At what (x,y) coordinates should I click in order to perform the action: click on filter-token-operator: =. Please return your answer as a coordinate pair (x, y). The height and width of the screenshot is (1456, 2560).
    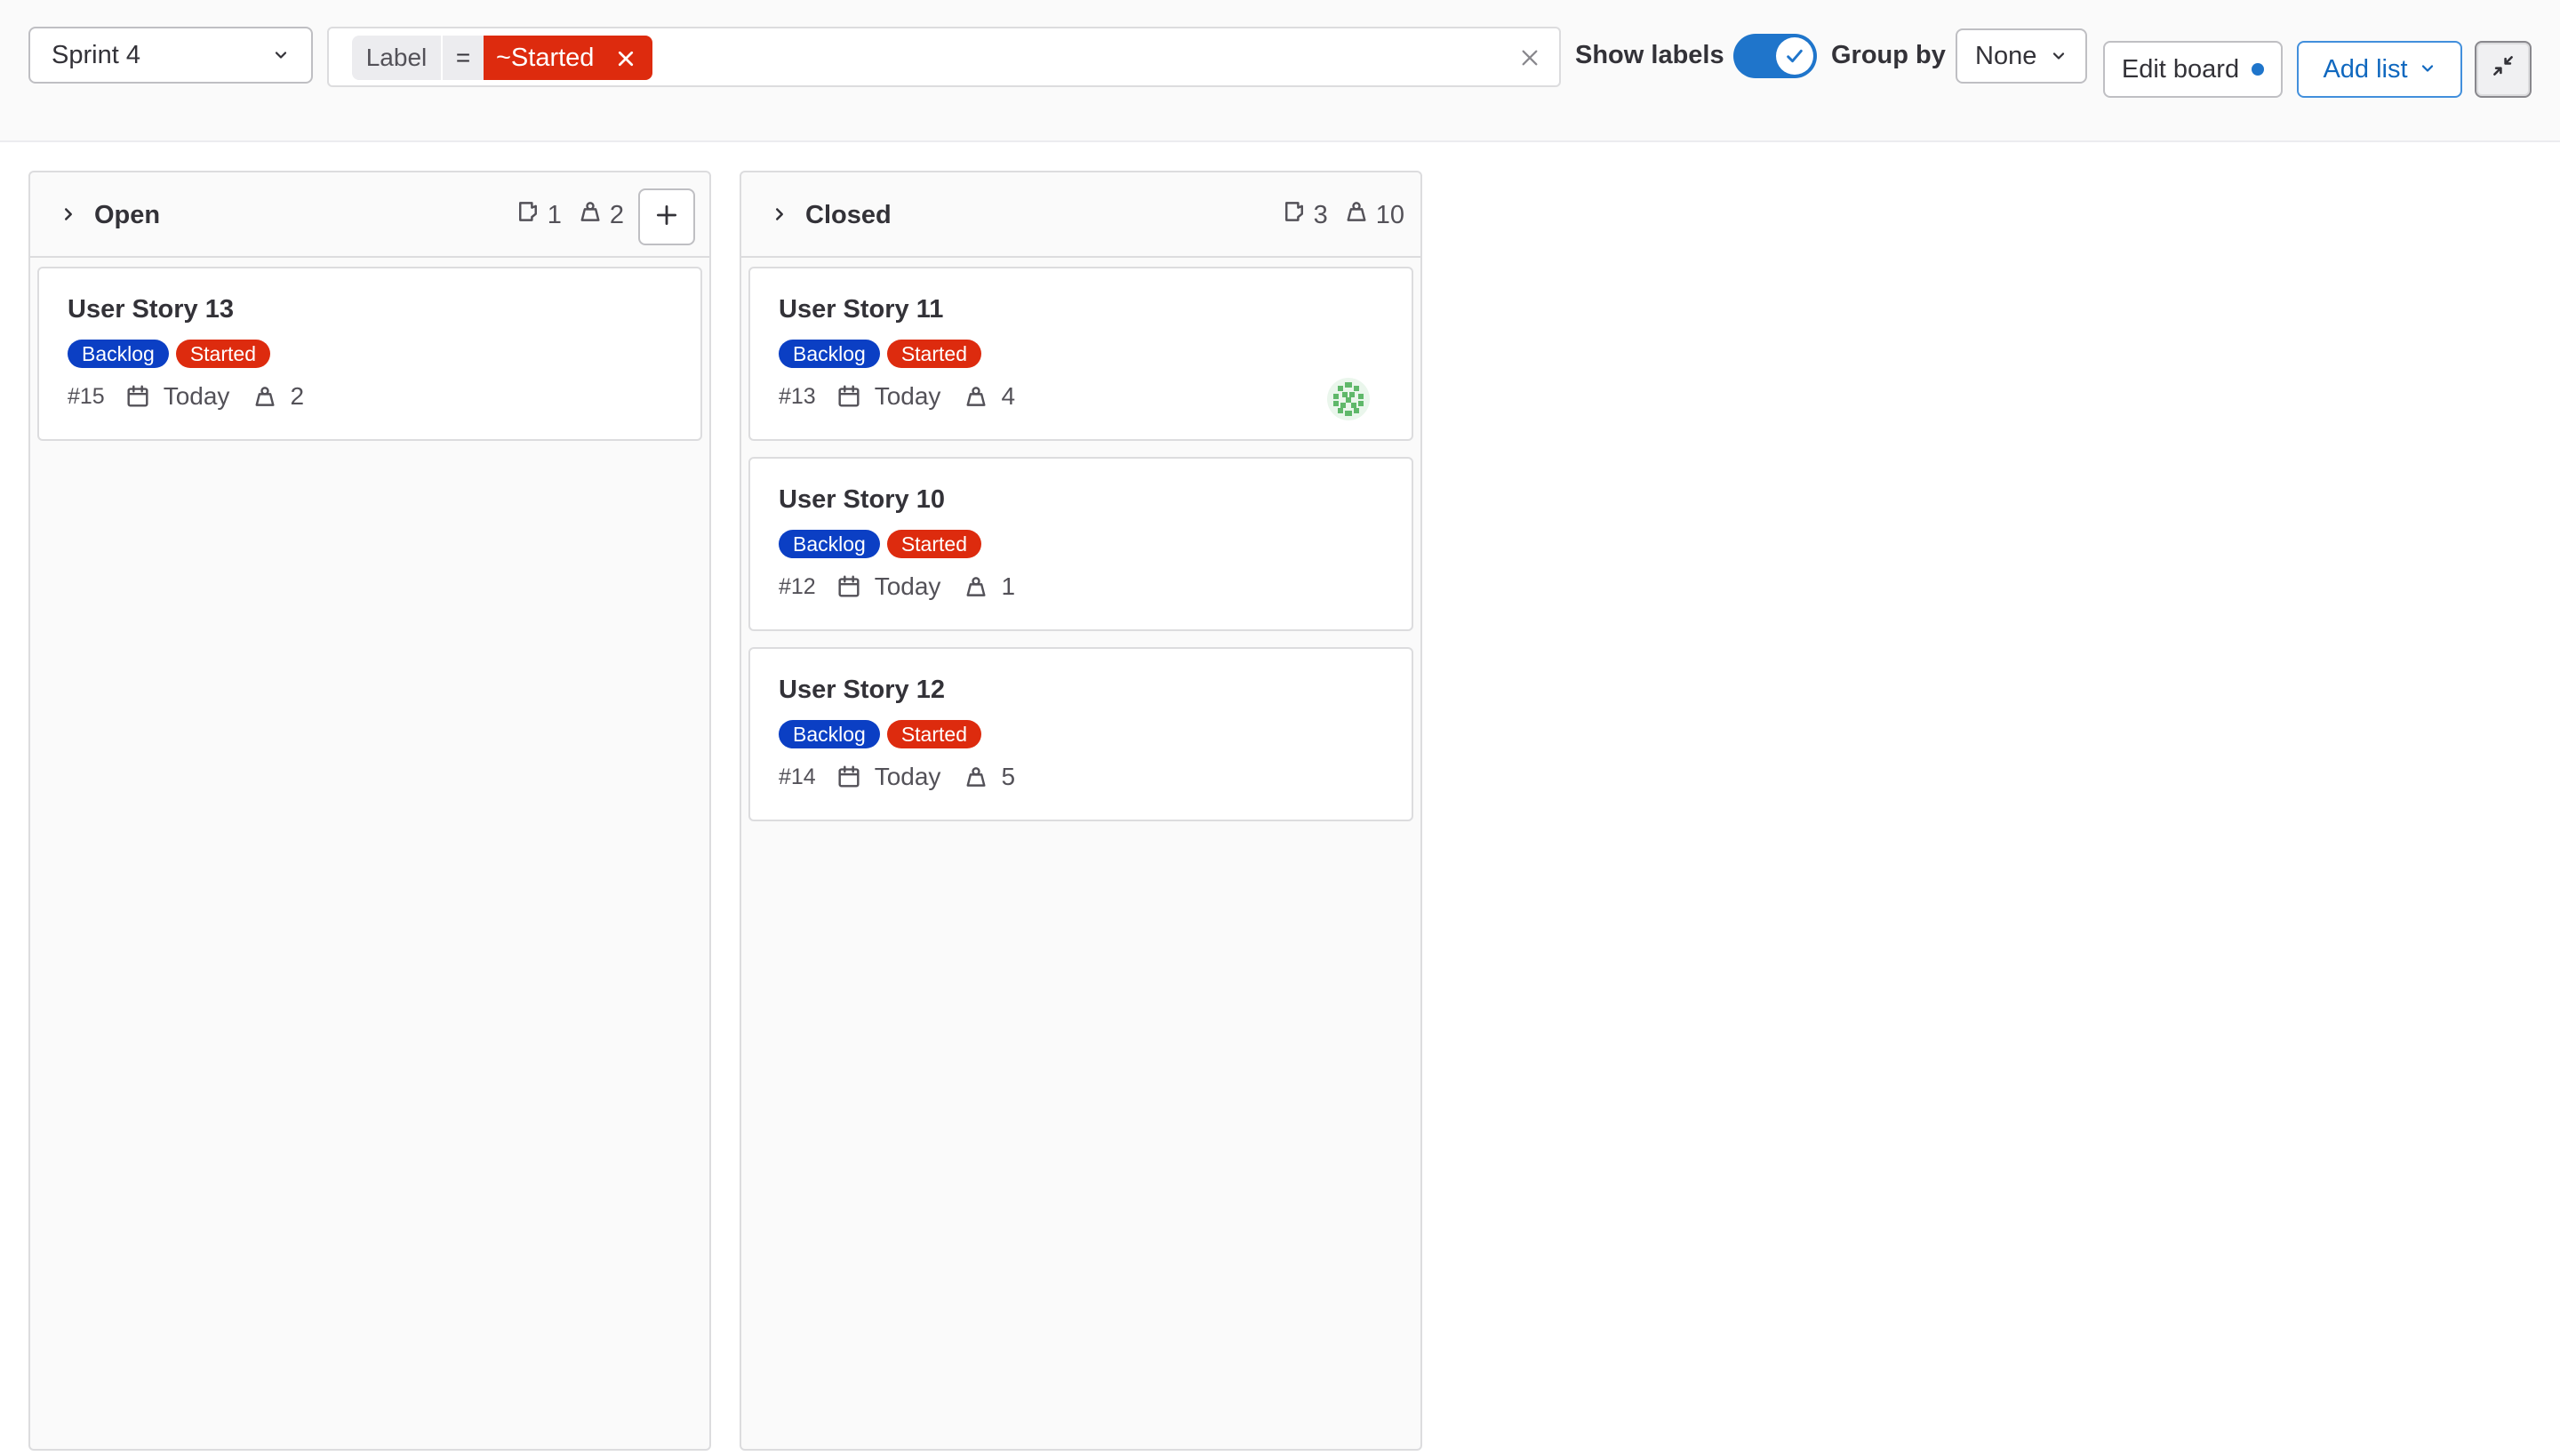
    Looking at the image, I should click on (463, 58).